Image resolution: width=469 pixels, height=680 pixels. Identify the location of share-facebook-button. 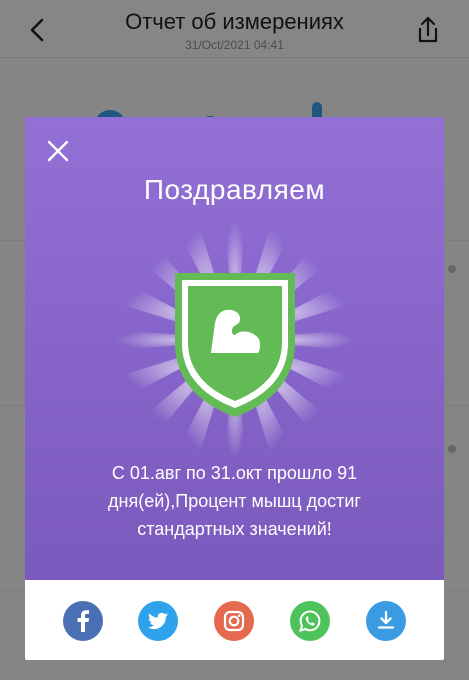
(83, 621).